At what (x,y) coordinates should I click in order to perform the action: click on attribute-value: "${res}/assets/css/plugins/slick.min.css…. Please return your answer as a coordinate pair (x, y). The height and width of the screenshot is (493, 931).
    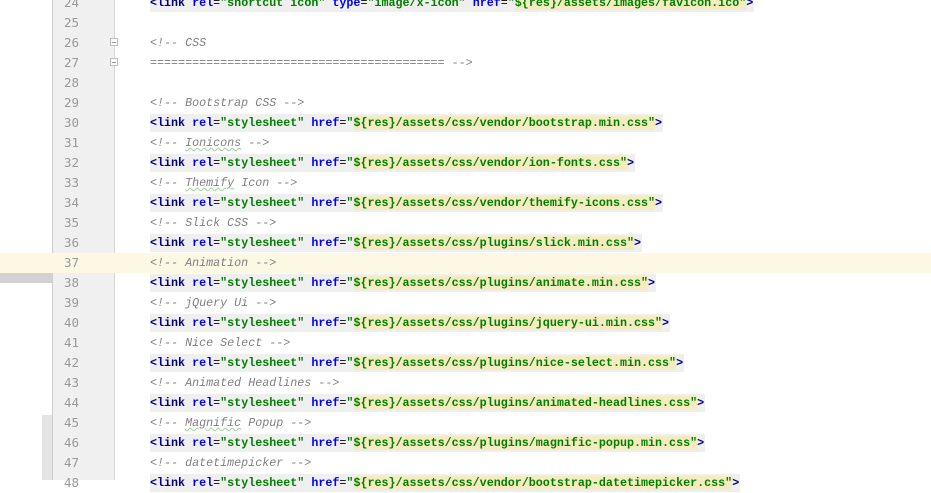
    Looking at the image, I should click on (490, 243).